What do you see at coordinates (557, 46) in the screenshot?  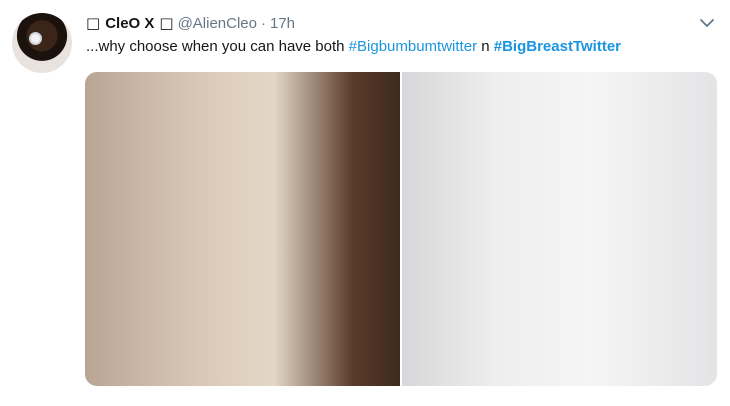 I see `hashtag-link-2: #BigBreastTwitter` at bounding box center [557, 46].